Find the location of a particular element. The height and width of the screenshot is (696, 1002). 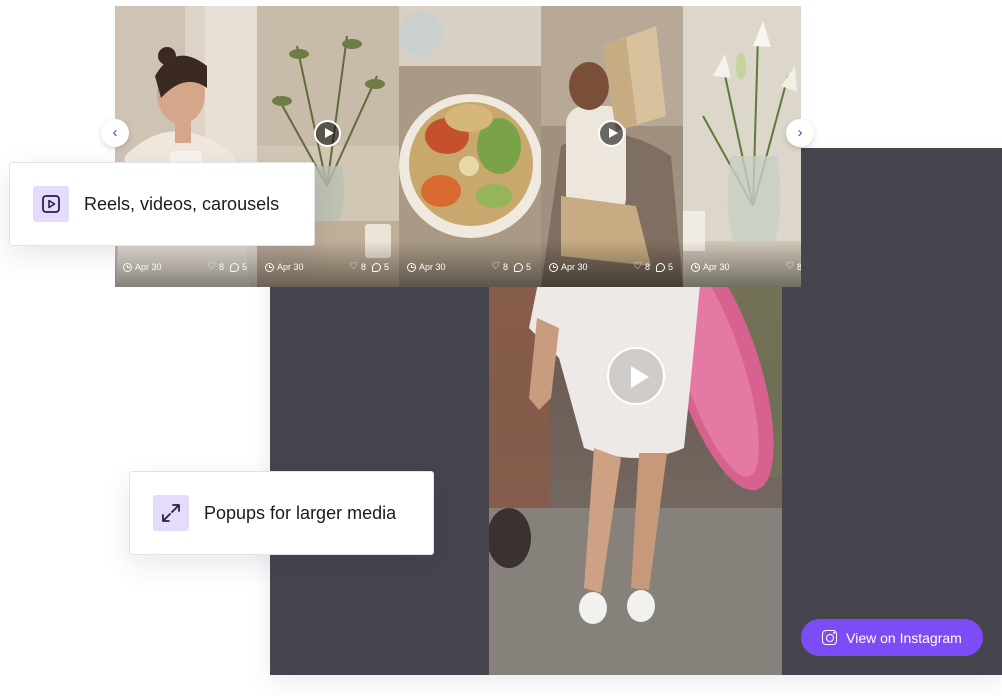

feature-card-popups: Popups for larger media is located at coordinates (281, 513).